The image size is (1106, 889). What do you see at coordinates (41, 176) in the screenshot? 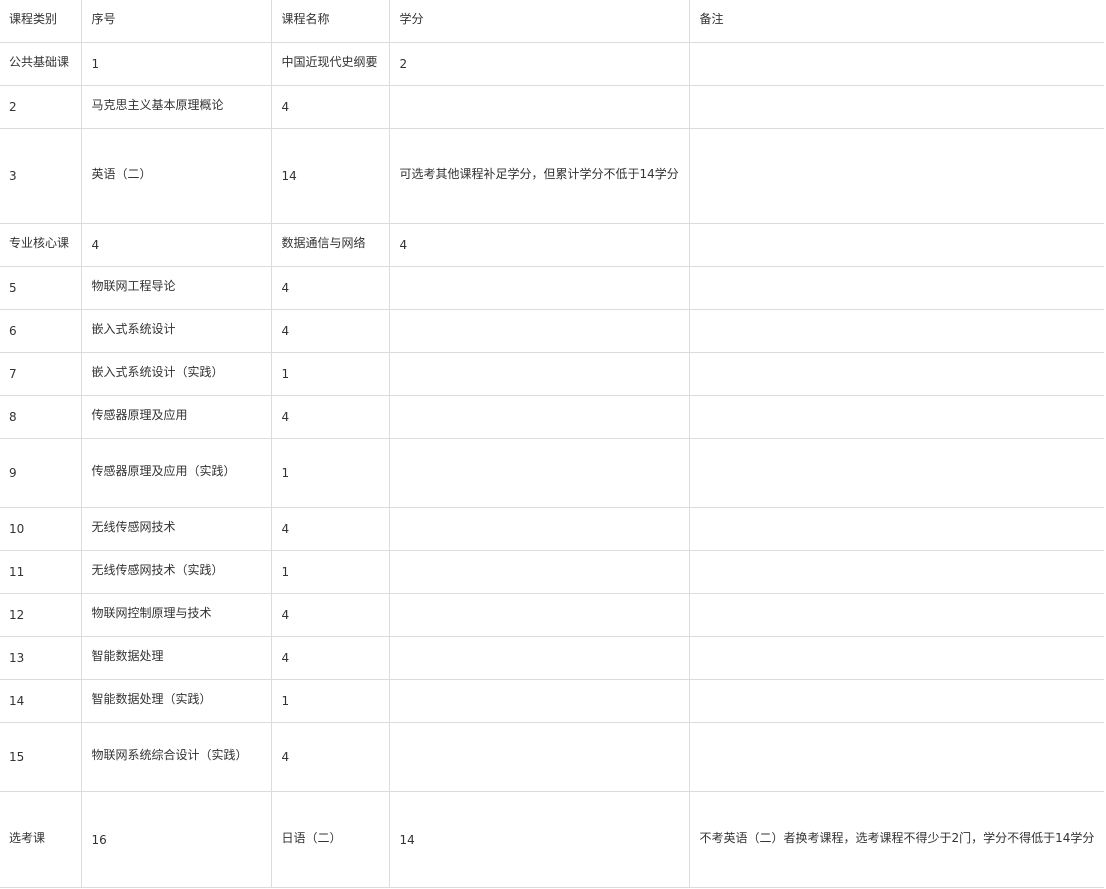
I see `table-cell: 3` at bounding box center [41, 176].